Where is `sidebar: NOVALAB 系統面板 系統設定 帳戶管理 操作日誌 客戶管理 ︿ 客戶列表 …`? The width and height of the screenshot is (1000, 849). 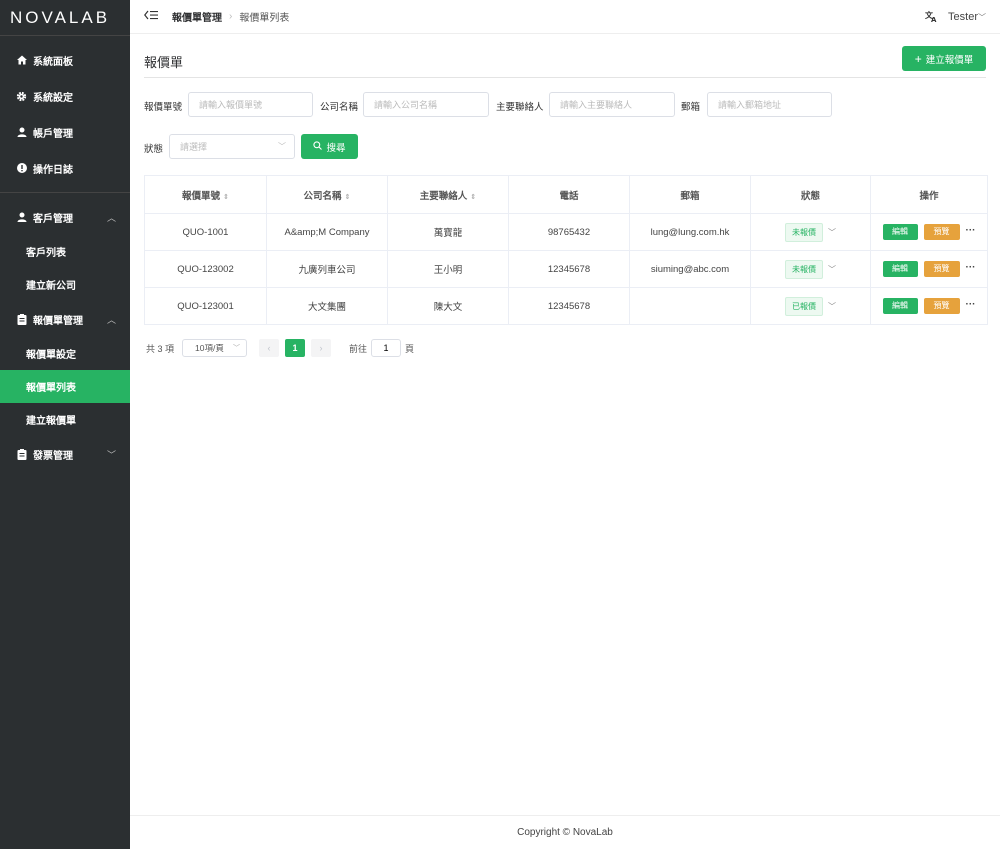
sidebar: NOVALAB 系統面板 系統設定 帳戶管理 操作日誌 客戶管理 ︿ 客戶列表 … is located at coordinates (65, 424).